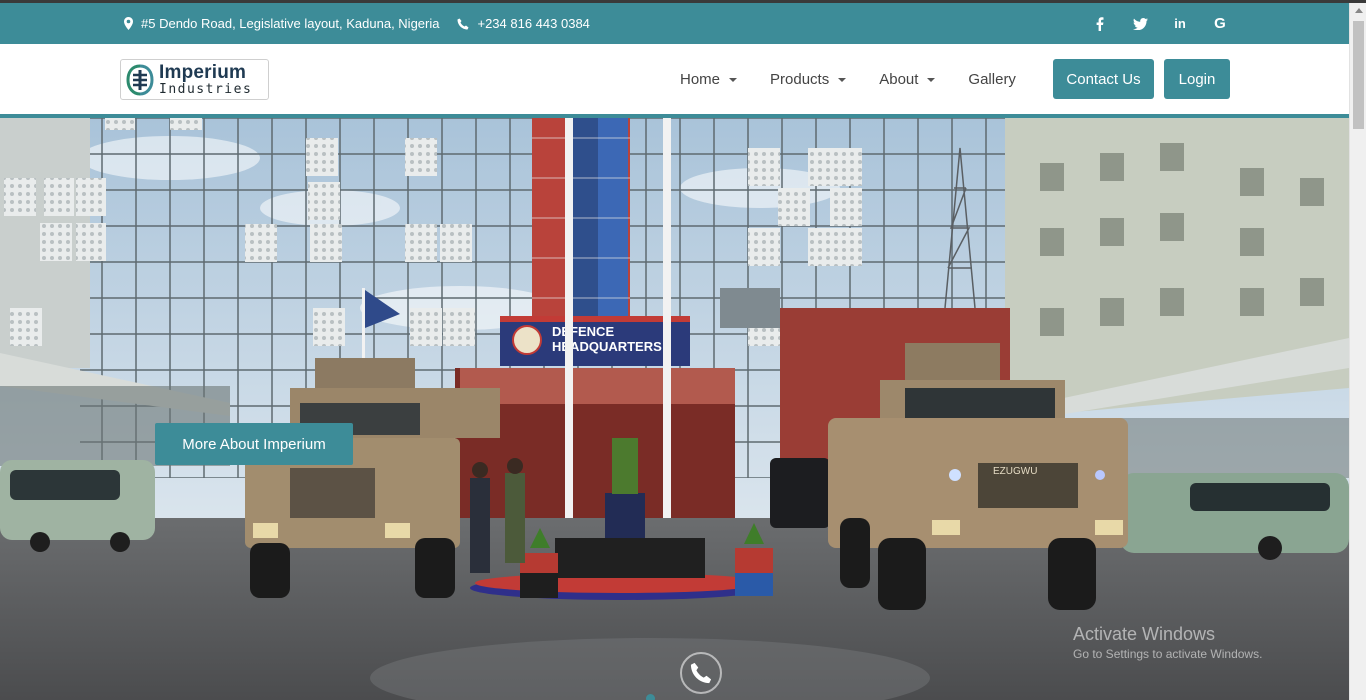 This screenshot has width=1366, height=700. What do you see at coordinates (650, 697) in the screenshot?
I see `slider-dot-active` at bounding box center [650, 697].